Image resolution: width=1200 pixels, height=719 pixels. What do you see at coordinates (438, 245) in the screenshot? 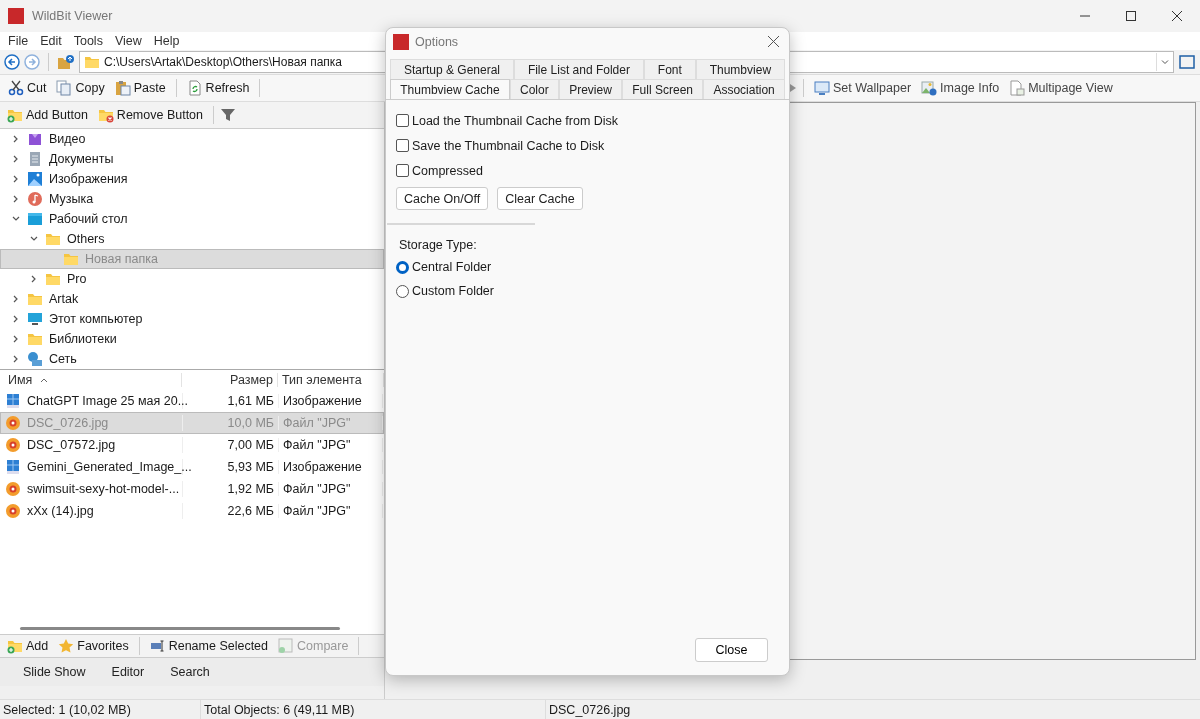
I see `storage-type-label: Storage Type:` at bounding box center [438, 245].